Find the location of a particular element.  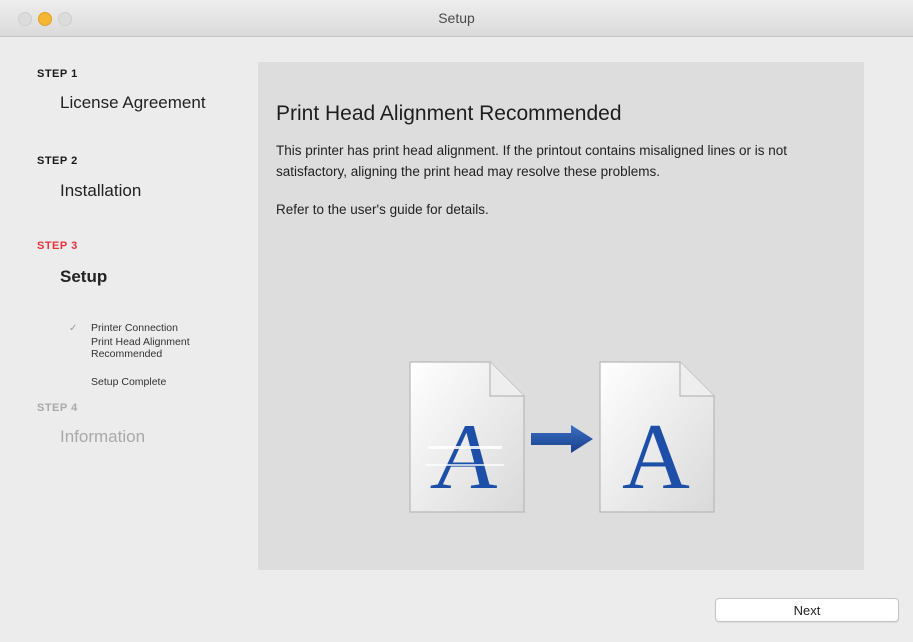

window-title: Setup is located at coordinates (456, 18).